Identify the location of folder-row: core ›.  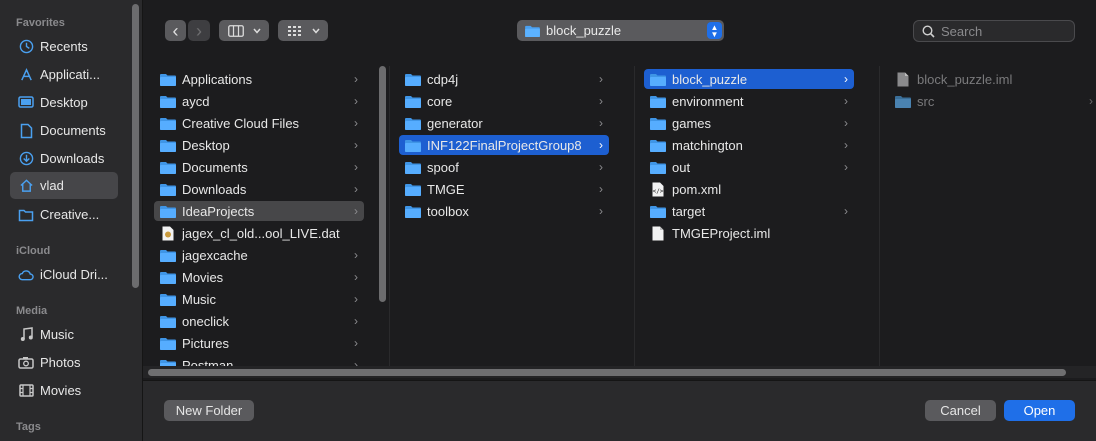
(504, 101).